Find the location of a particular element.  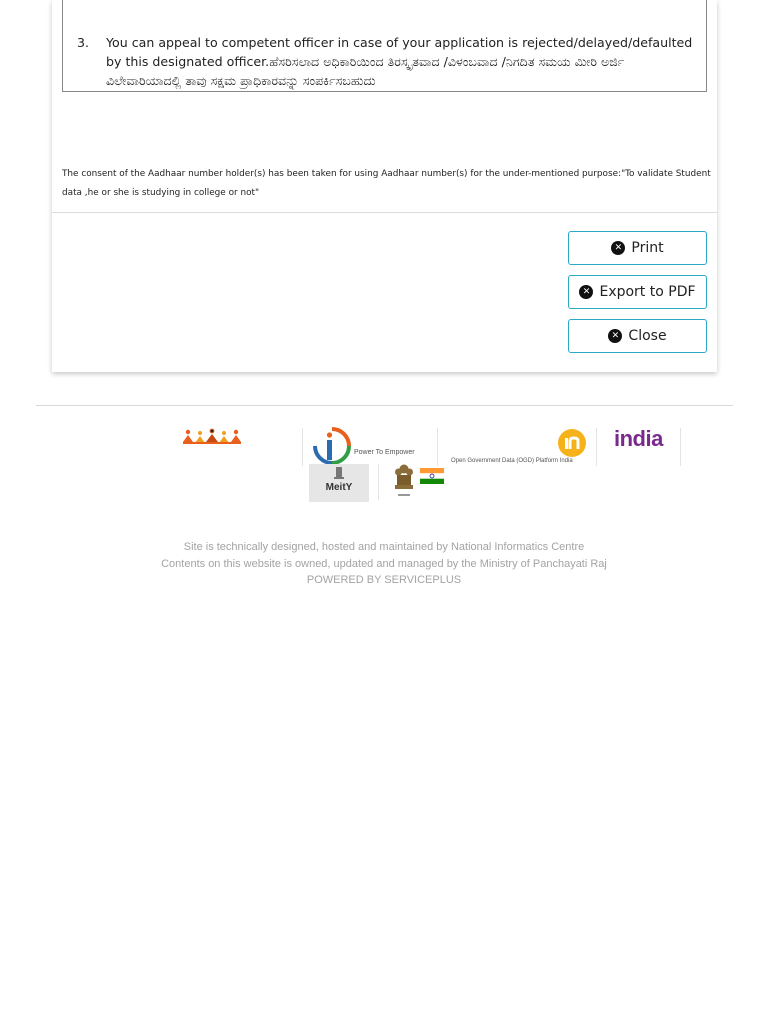

ogd-icon is located at coordinates (572, 443).